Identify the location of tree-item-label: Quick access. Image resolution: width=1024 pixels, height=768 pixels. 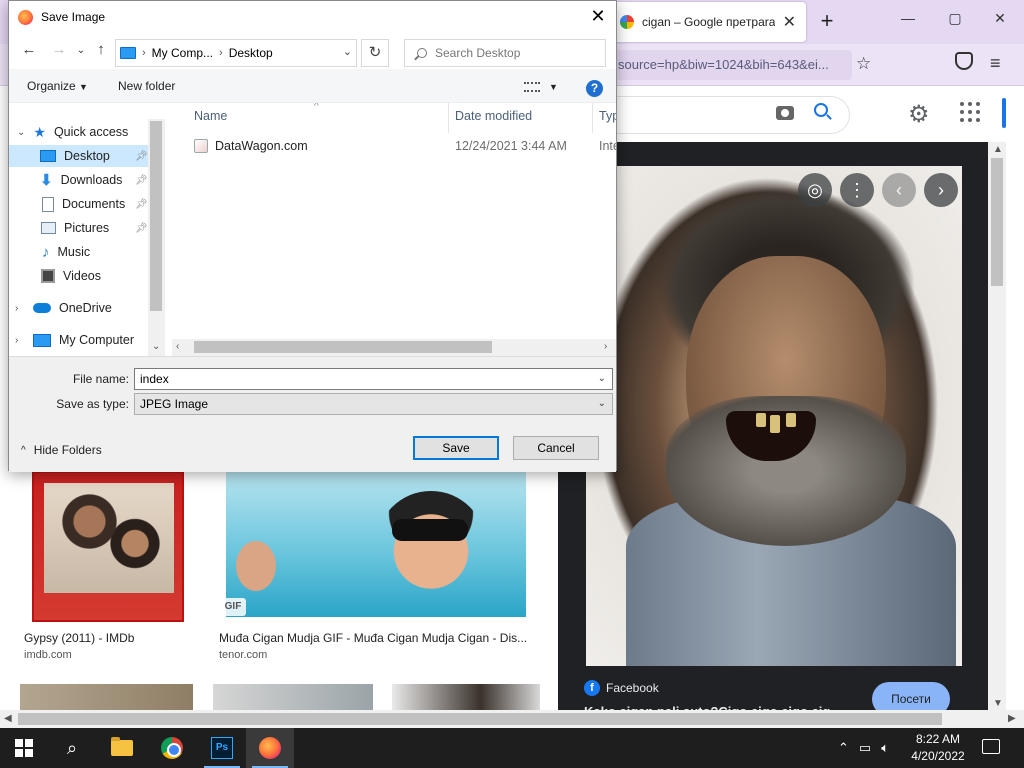
(91, 132).